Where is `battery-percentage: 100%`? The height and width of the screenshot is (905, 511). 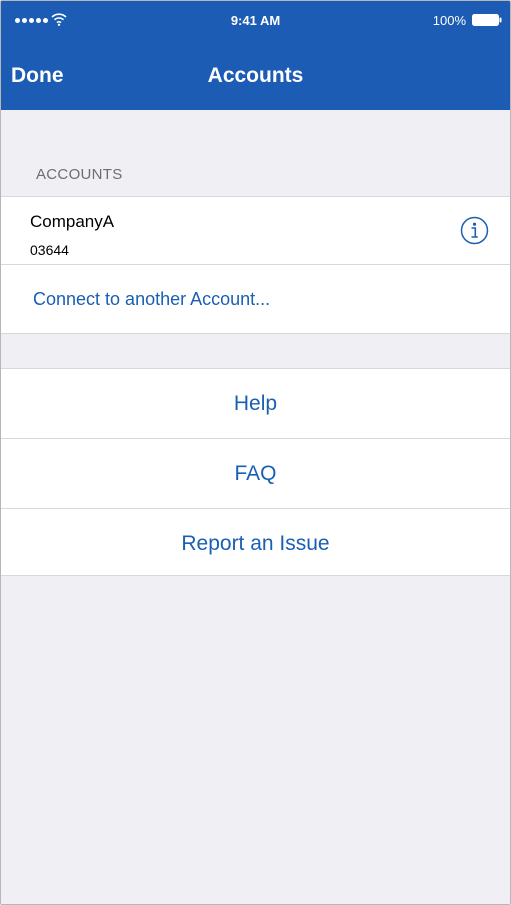 battery-percentage: 100% is located at coordinates (449, 20).